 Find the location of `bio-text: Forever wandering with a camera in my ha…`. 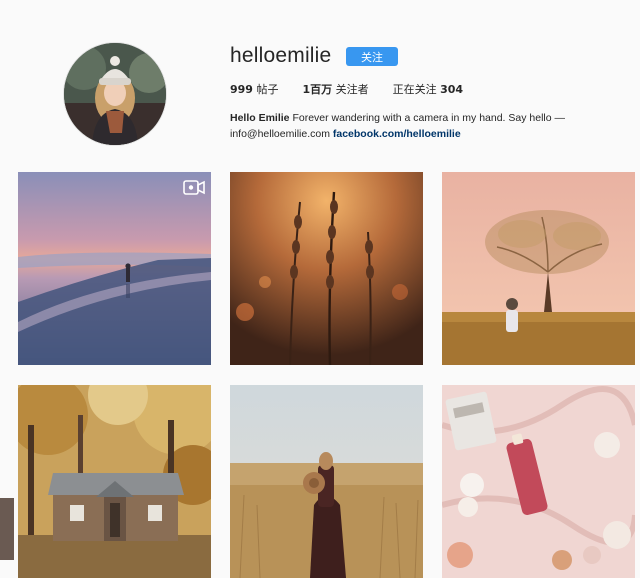

bio-text: Forever wandering with a camera in my ha… is located at coordinates (427, 118).